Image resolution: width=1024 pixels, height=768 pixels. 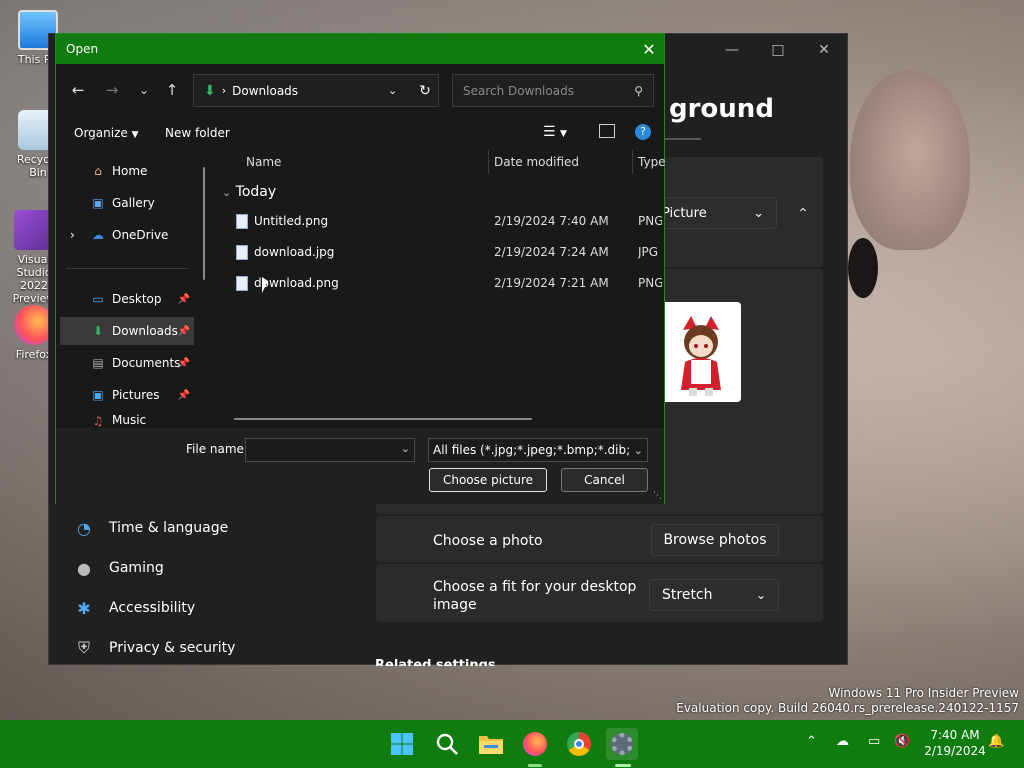 I want to click on related-settings-heading: Related settings, so click(x=435, y=662).